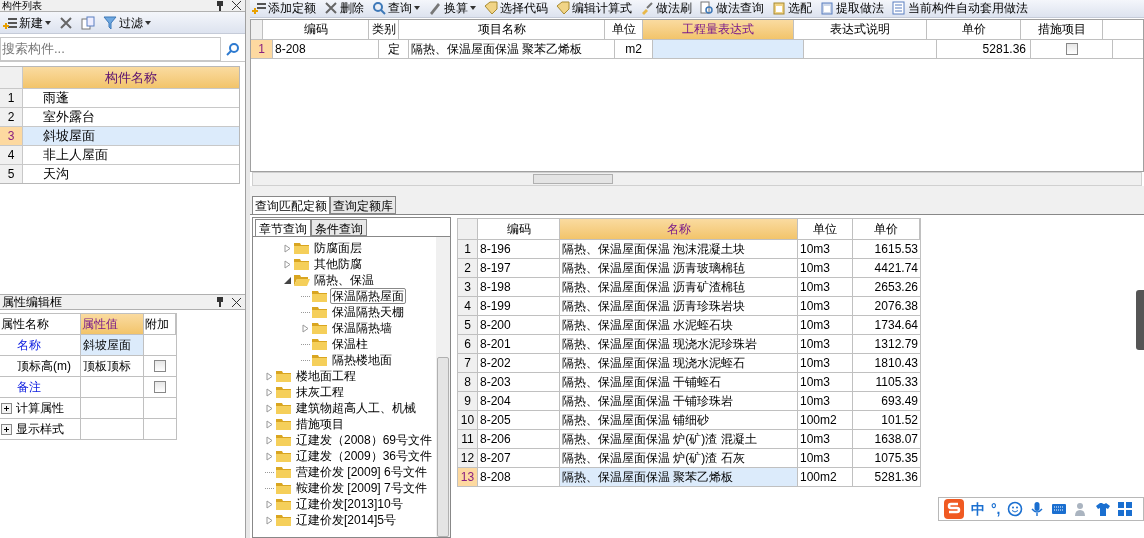 The image size is (1144, 538). Describe the element at coordinates (792, 8) in the screenshot. I see `toolbar-button: 选配` at that location.